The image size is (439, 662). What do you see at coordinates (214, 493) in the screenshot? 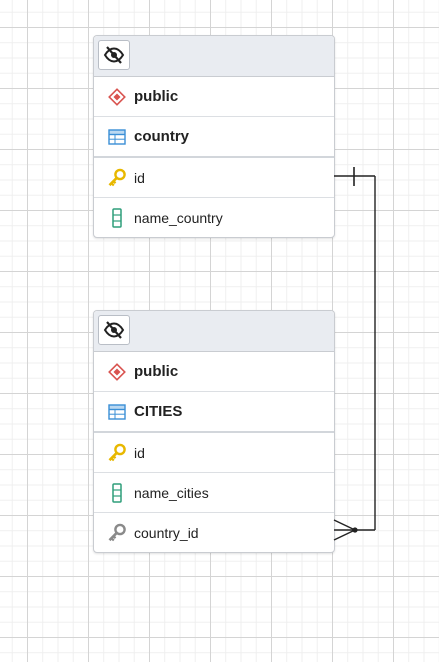
I see `column-row: name_cities` at bounding box center [214, 493].